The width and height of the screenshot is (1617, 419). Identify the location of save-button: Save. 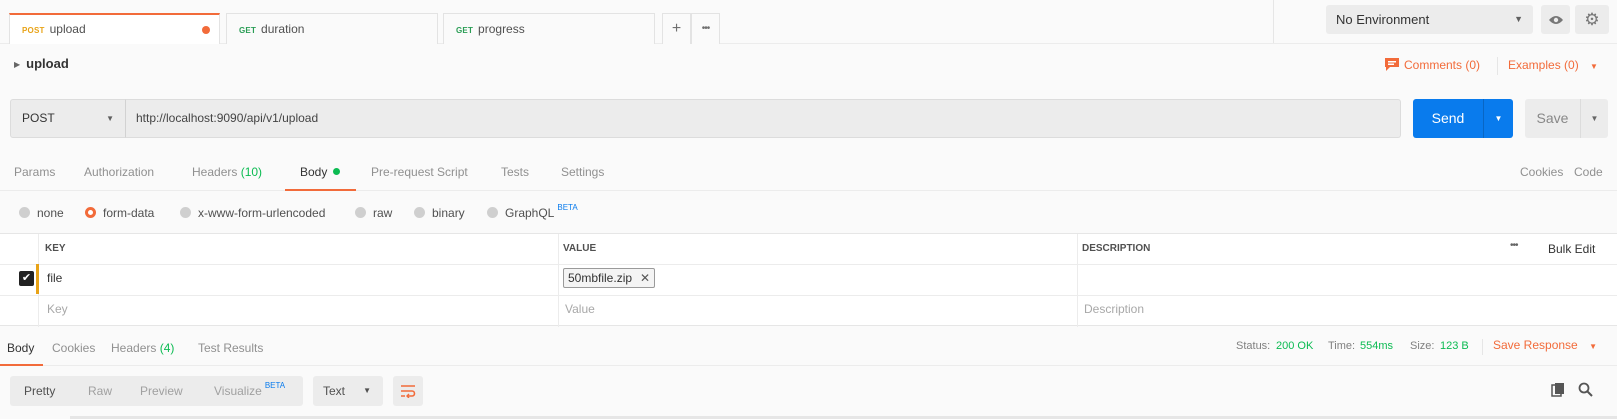
(1552, 118).